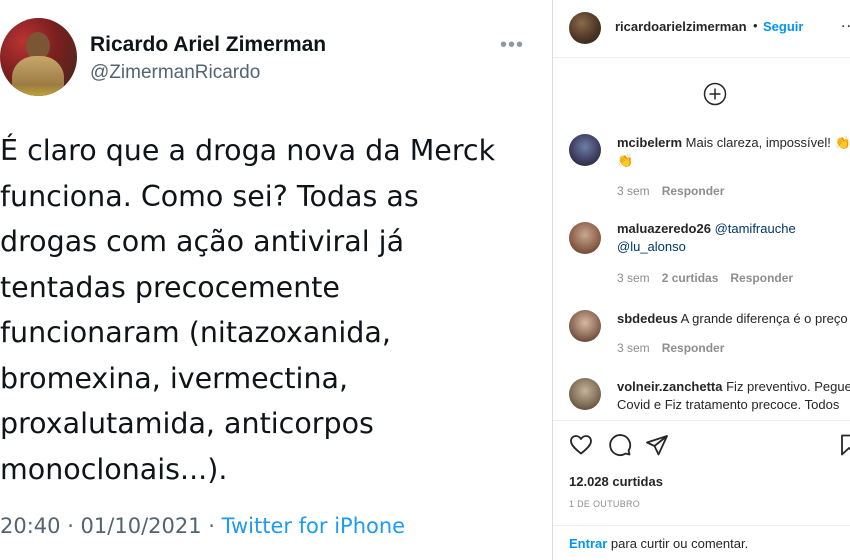 The height and width of the screenshot is (560, 850). What do you see at coordinates (843, 445) in the screenshot?
I see `save-icon` at bounding box center [843, 445].